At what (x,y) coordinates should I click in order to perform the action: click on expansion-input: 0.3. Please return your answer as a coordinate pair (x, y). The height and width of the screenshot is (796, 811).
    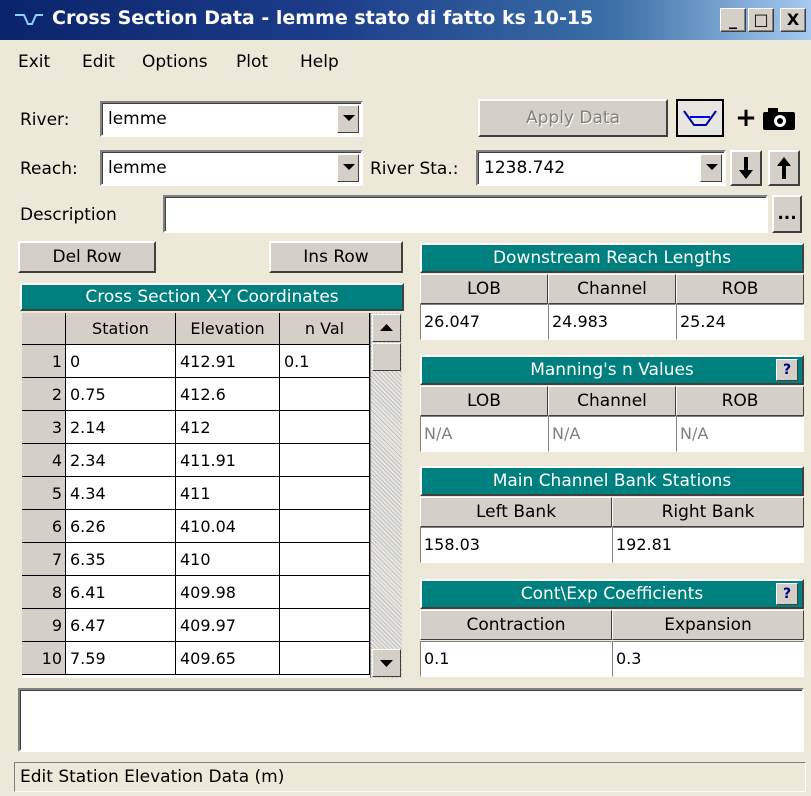
    Looking at the image, I should click on (708, 659).